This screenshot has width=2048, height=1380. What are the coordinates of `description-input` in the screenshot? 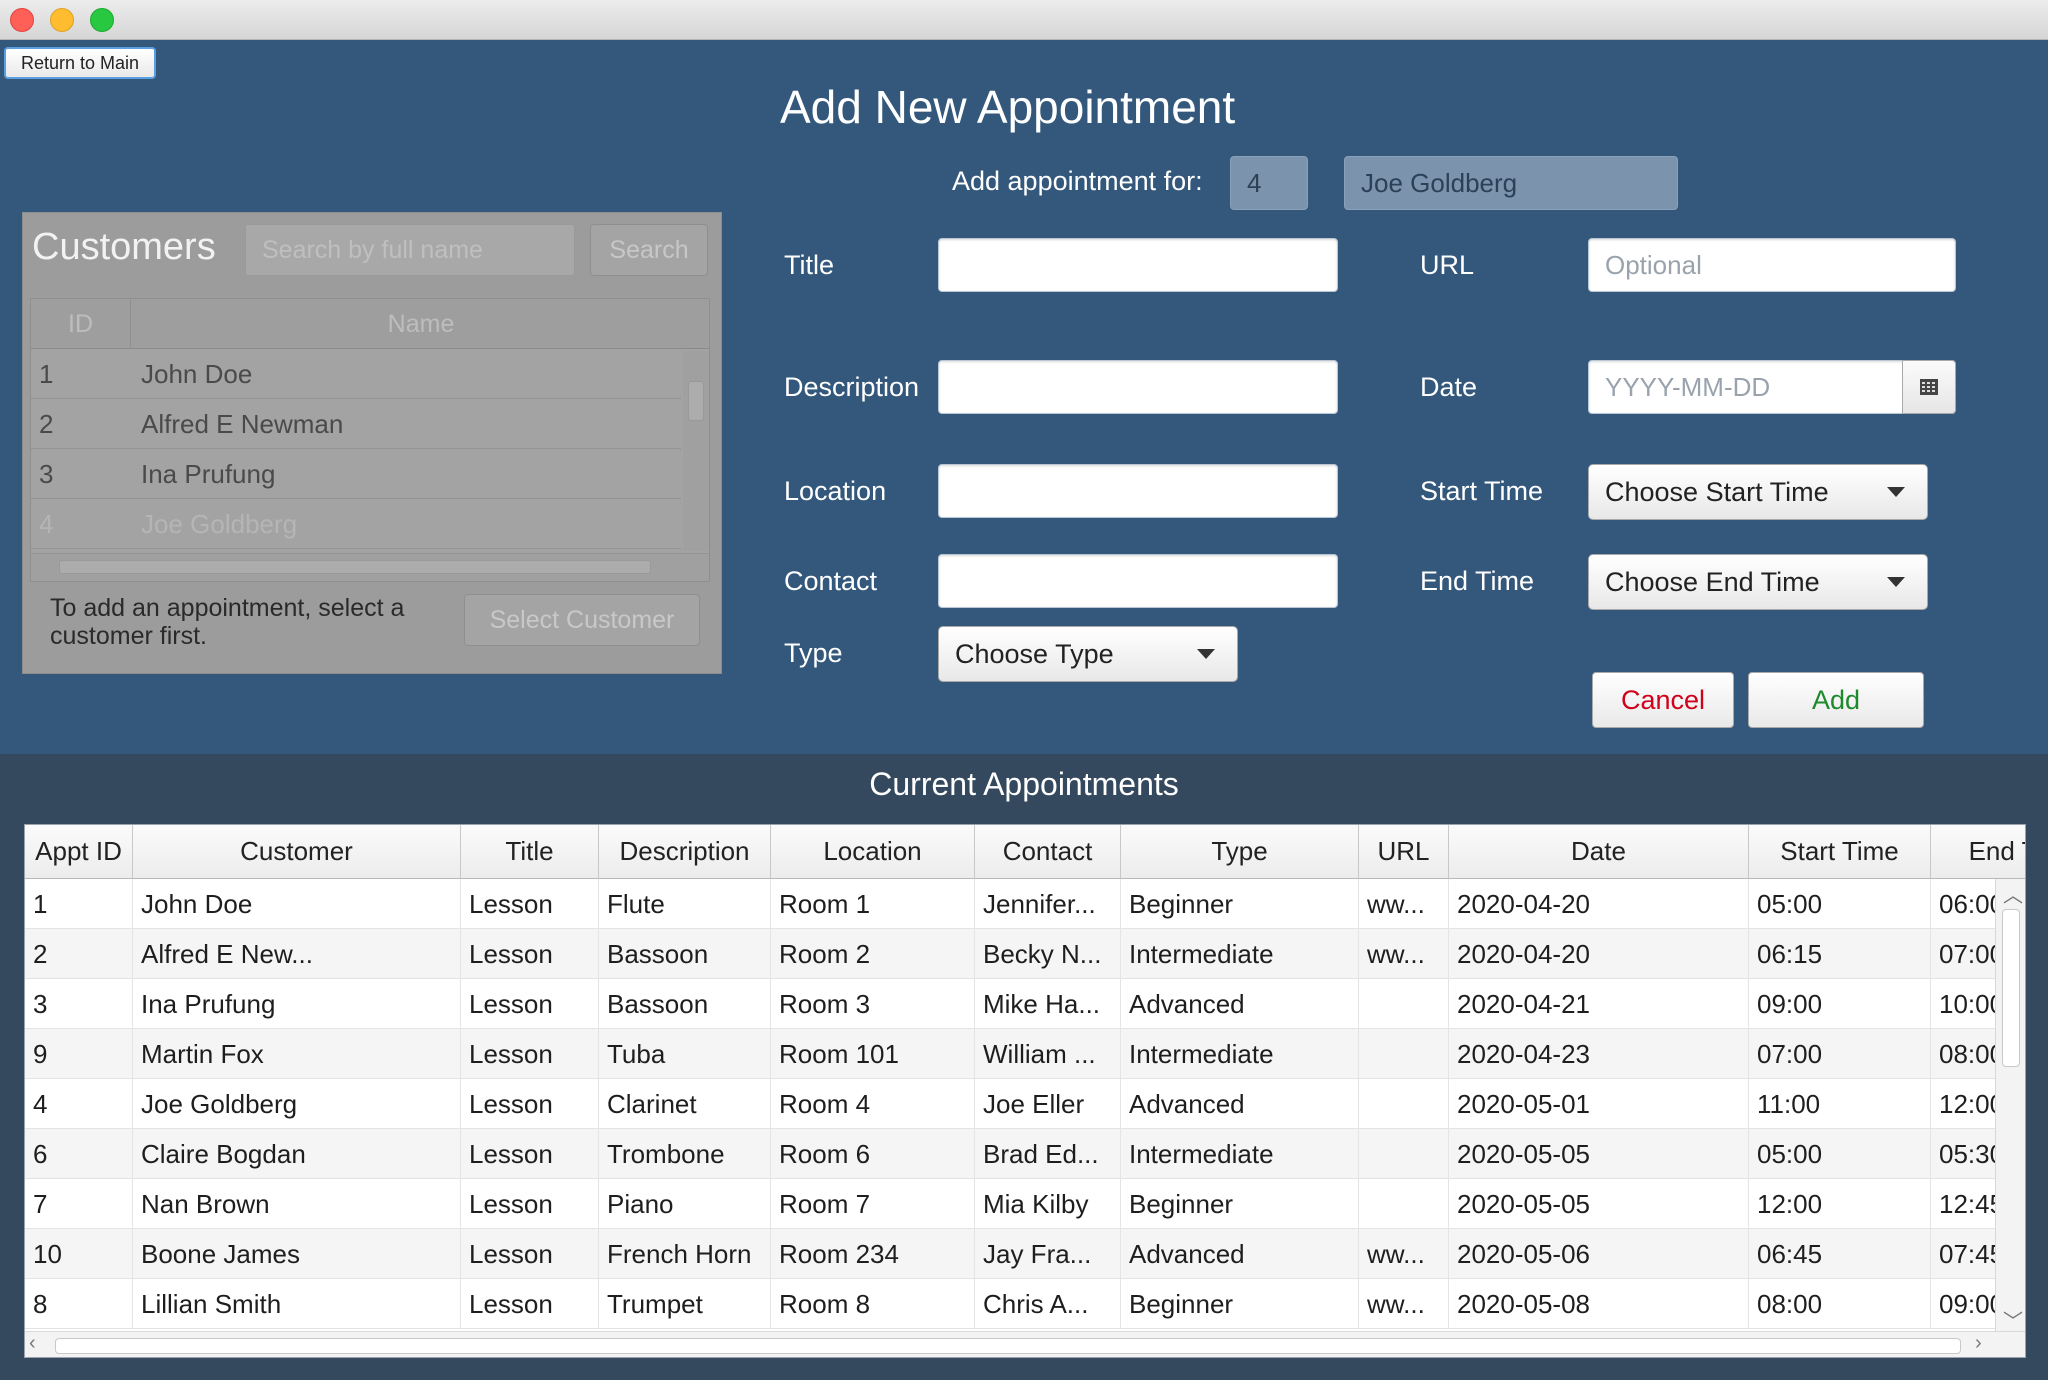 It's located at (1138, 387).